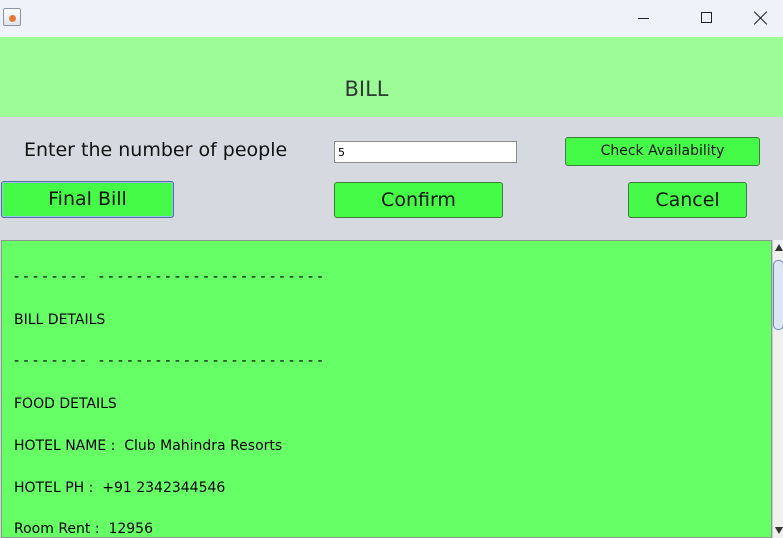 This screenshot has width=783, height=538. Describe the element at coordinates (391, 77) in the screenshot. I see `header-banner: BILL` at that location.